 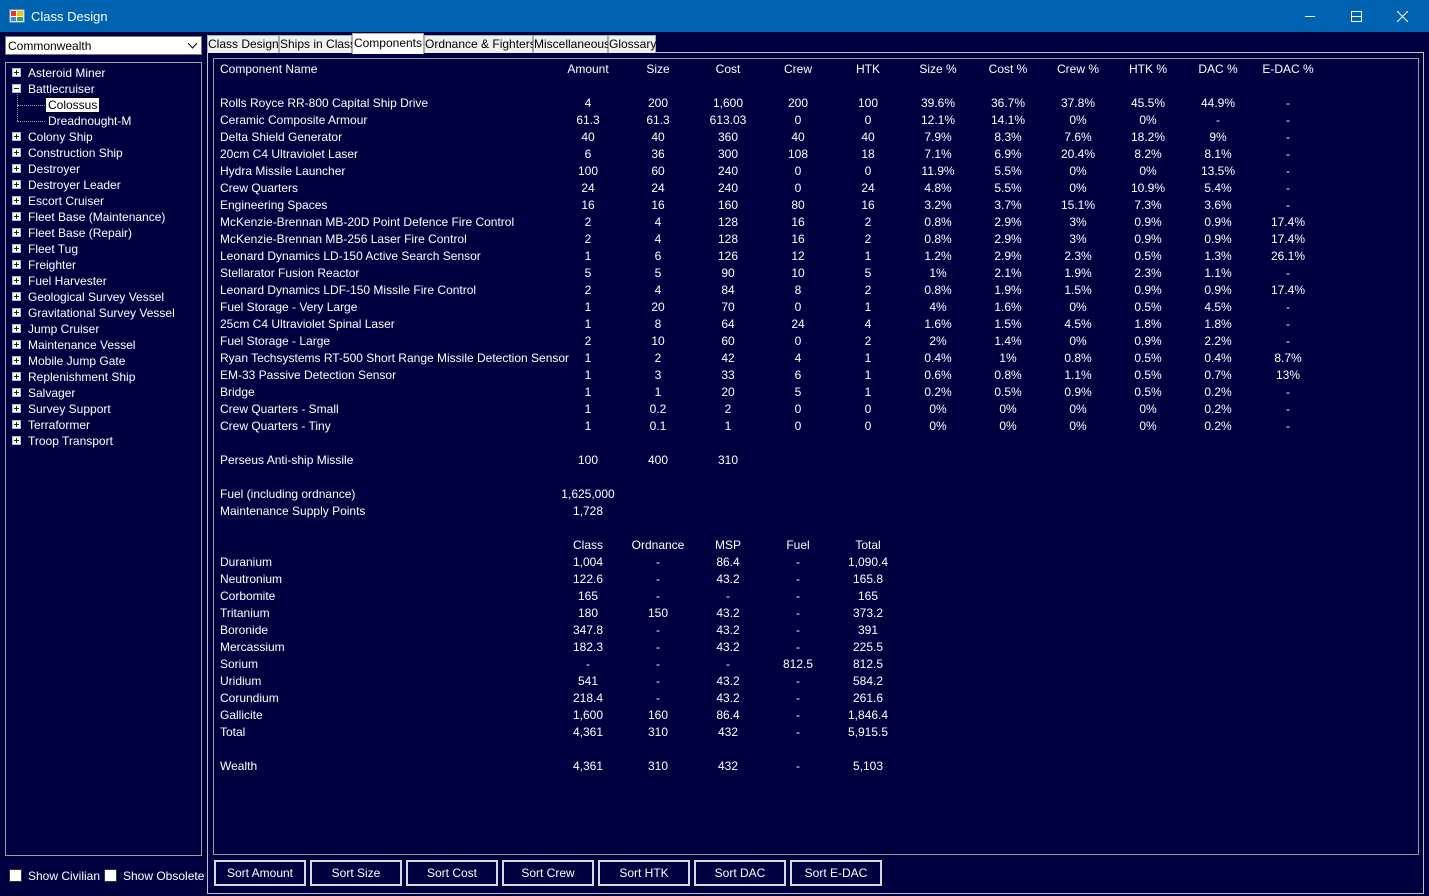 I want to click on component-value: 44.9%, so click(x=1218, y=103).